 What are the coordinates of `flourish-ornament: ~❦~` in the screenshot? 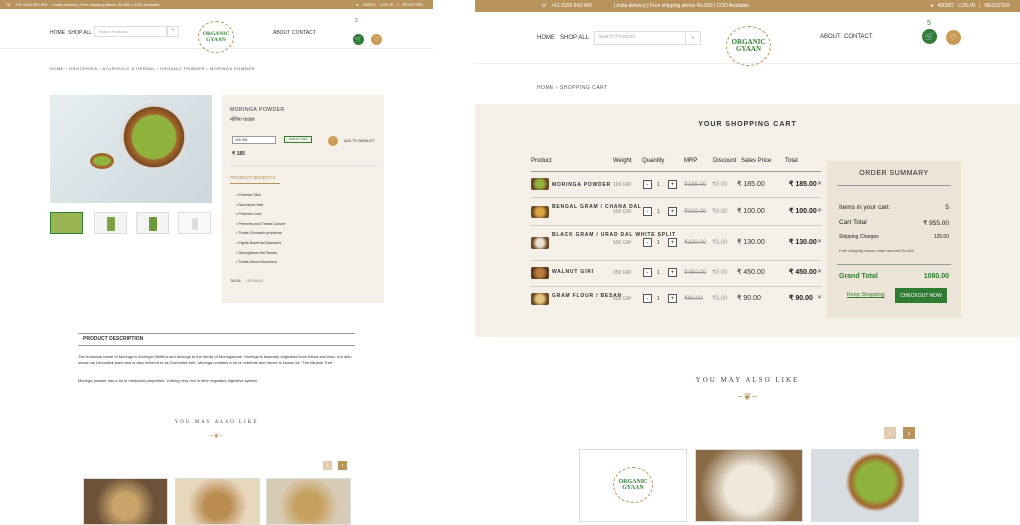 It's located at (216, 436).